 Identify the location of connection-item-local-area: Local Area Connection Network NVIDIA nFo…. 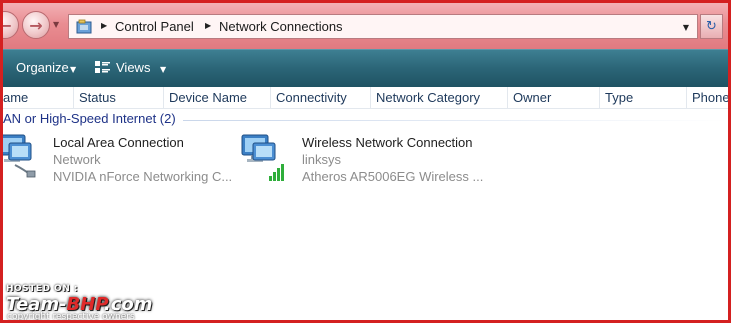
(119, 160).